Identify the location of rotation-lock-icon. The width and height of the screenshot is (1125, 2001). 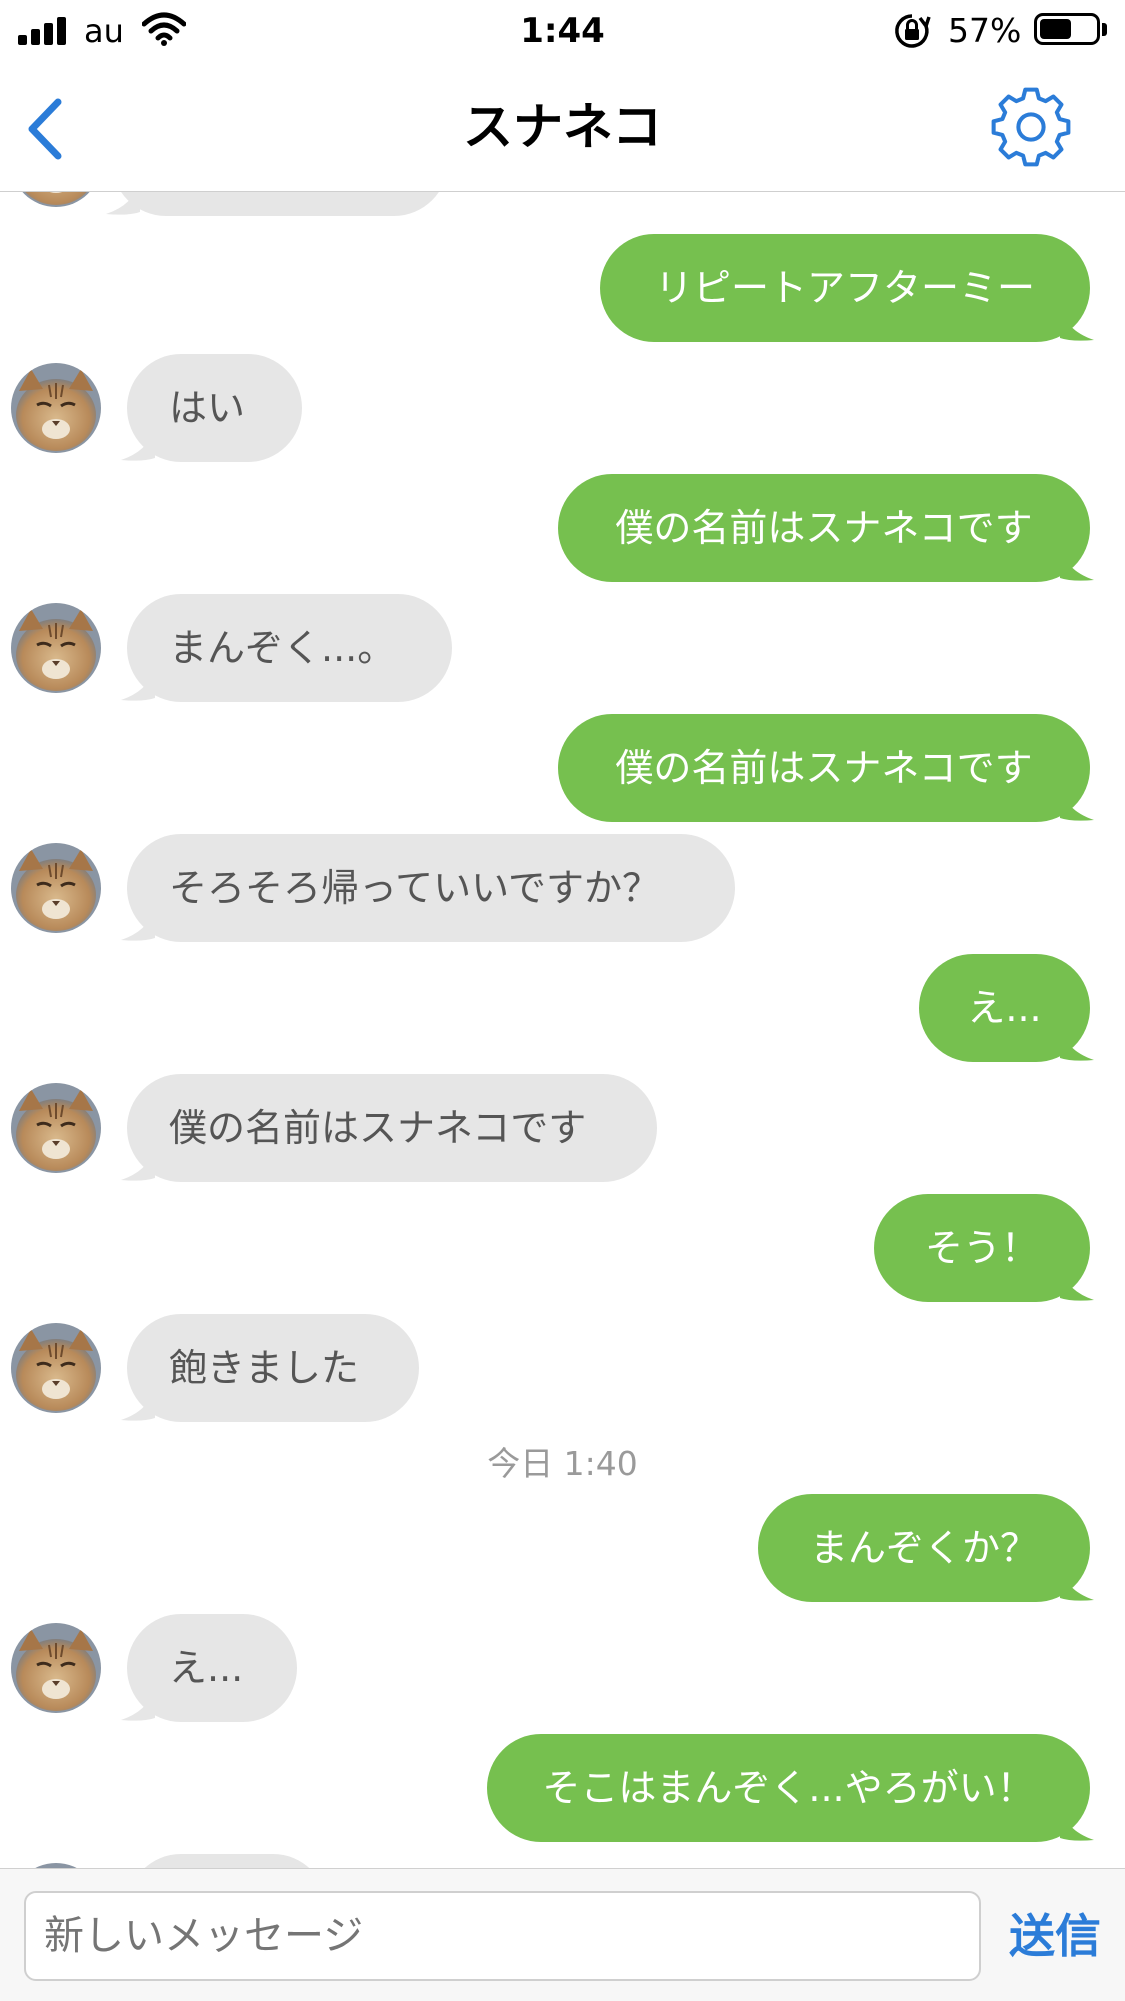
(913, 31).